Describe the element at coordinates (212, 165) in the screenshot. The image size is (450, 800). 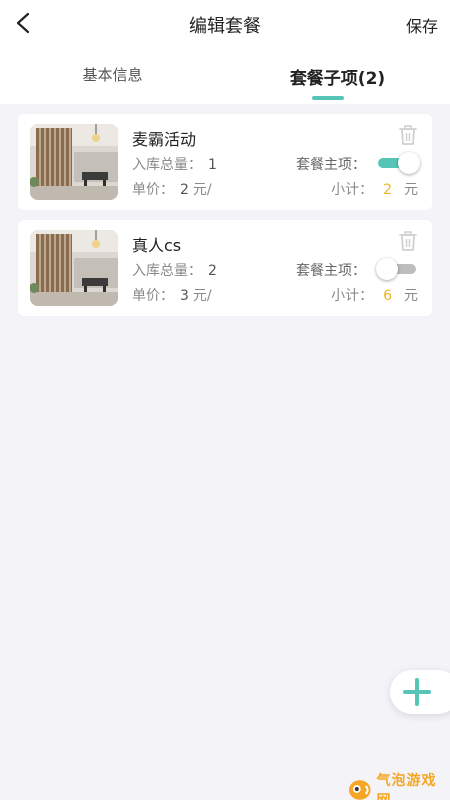
I see `stock-total-value: 1` at that location.